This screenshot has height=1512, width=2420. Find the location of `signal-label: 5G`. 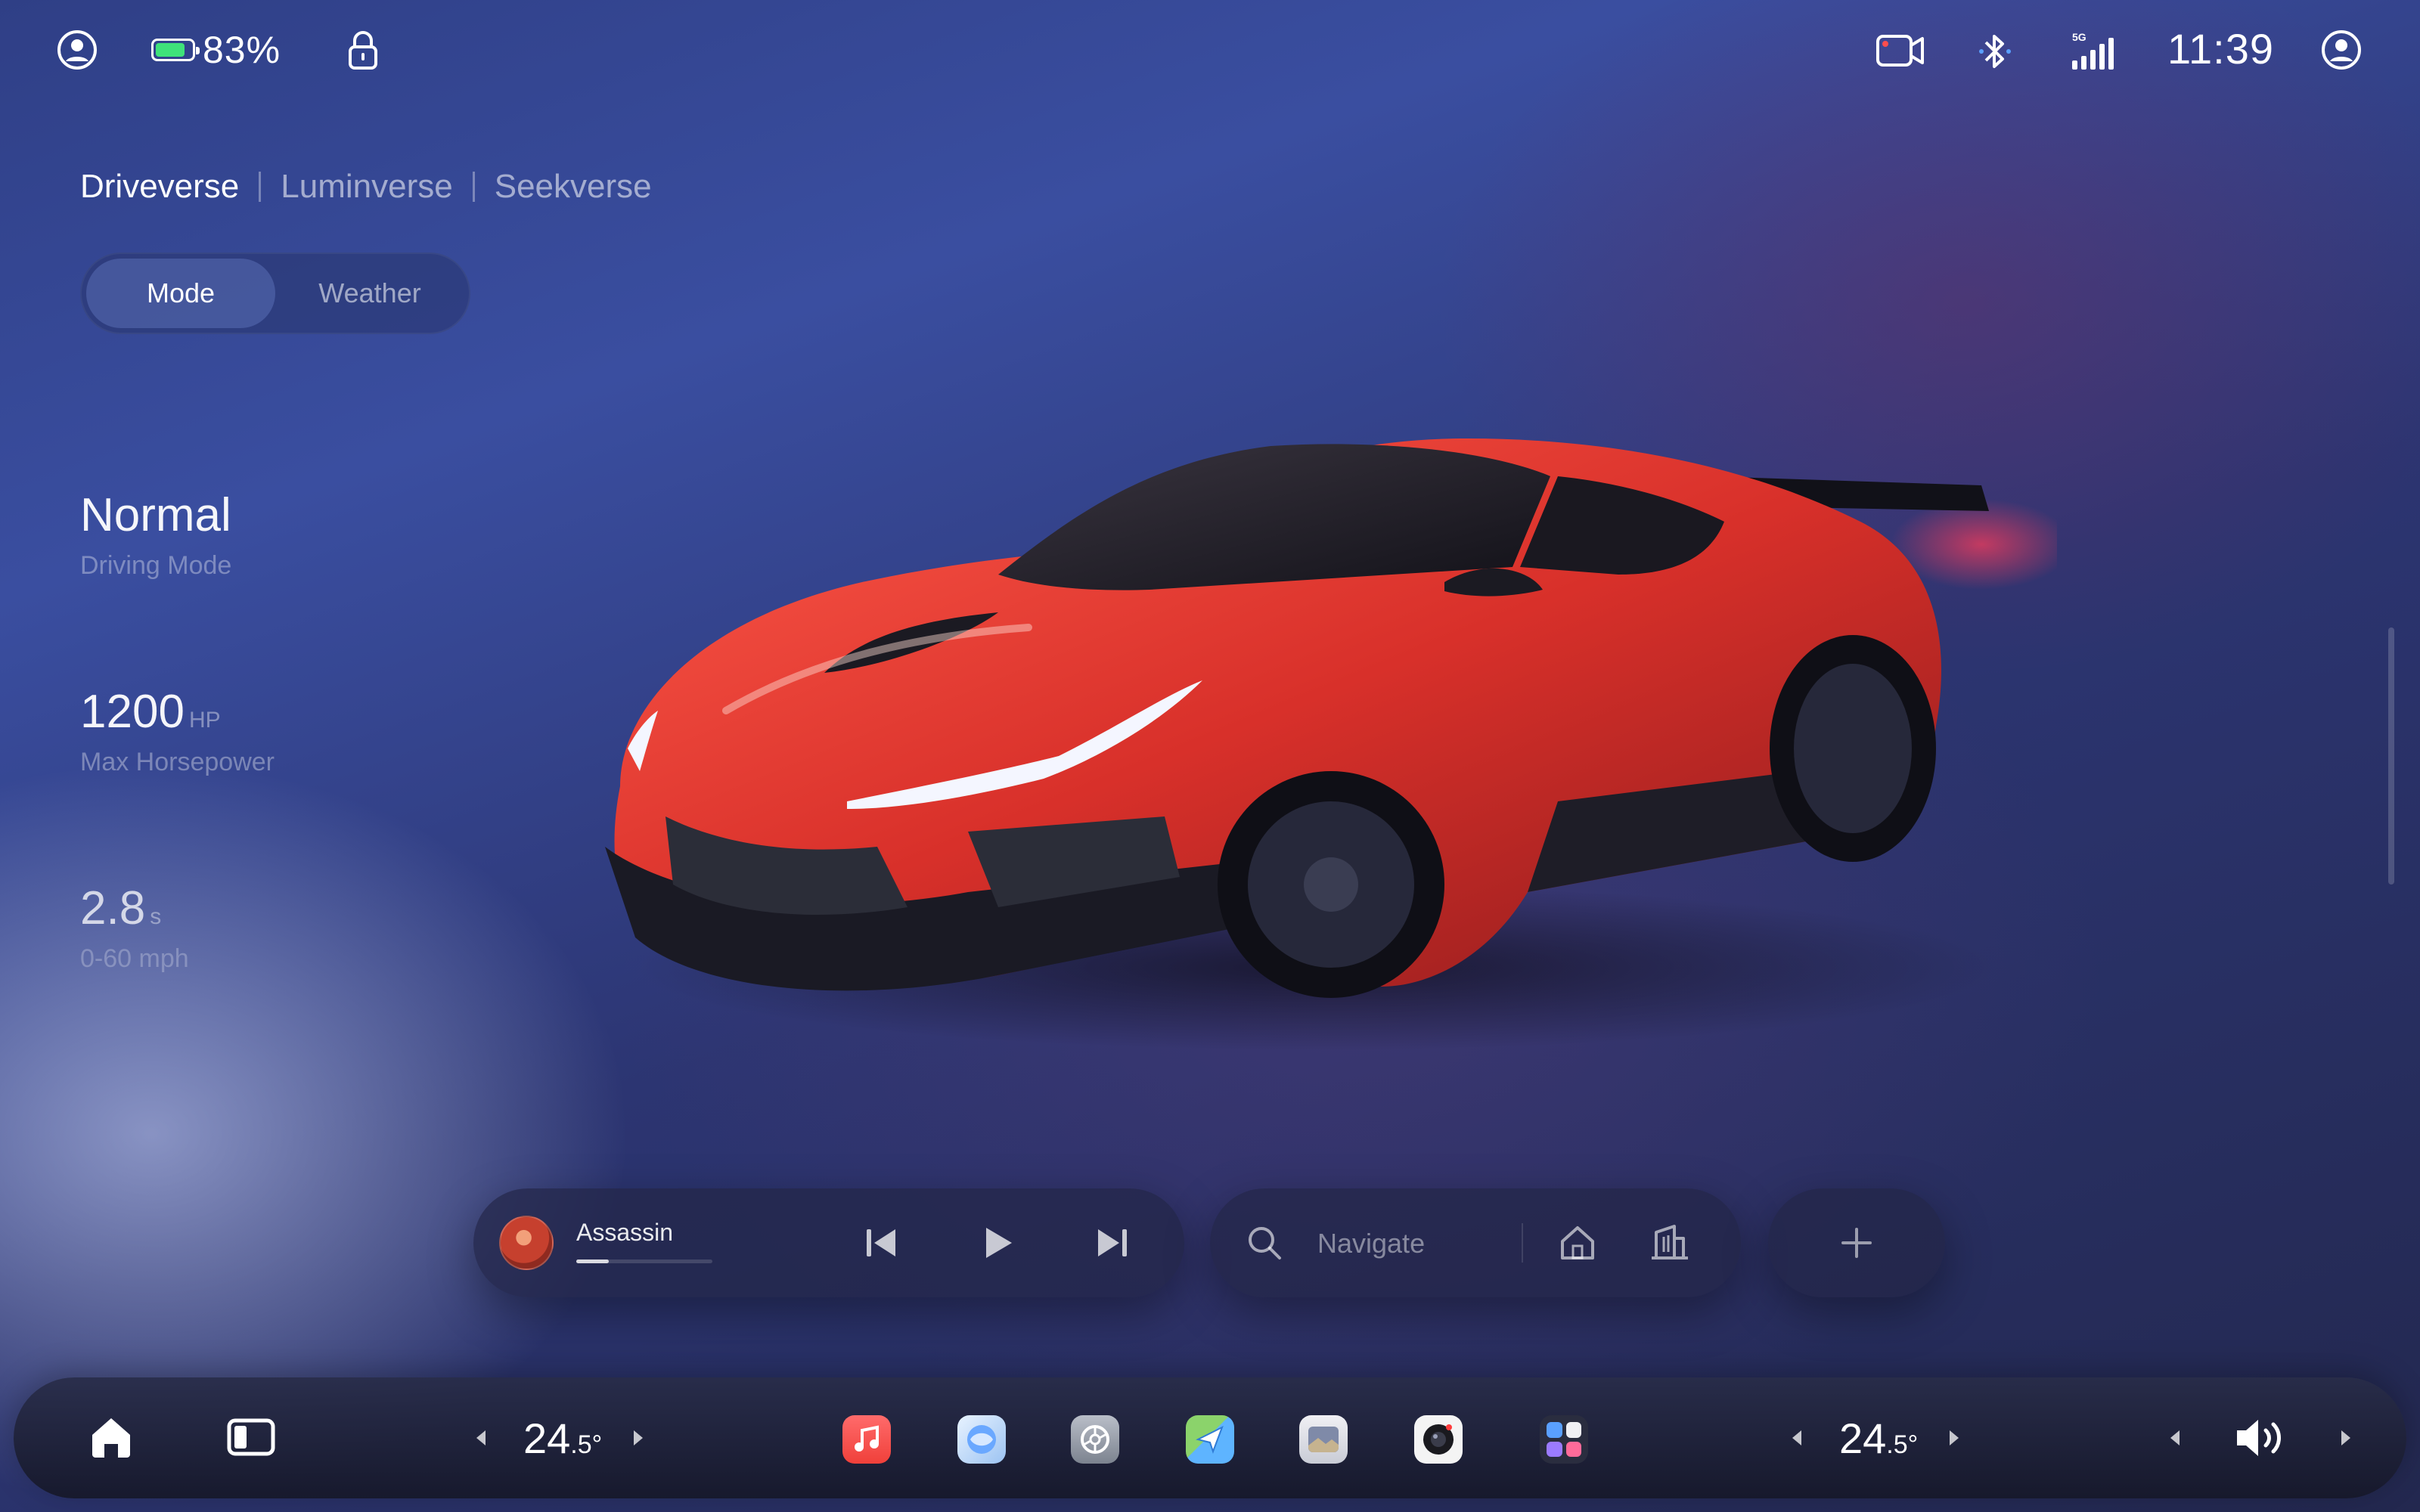

signal-label: 5G is located at coordinates (2079, 37).